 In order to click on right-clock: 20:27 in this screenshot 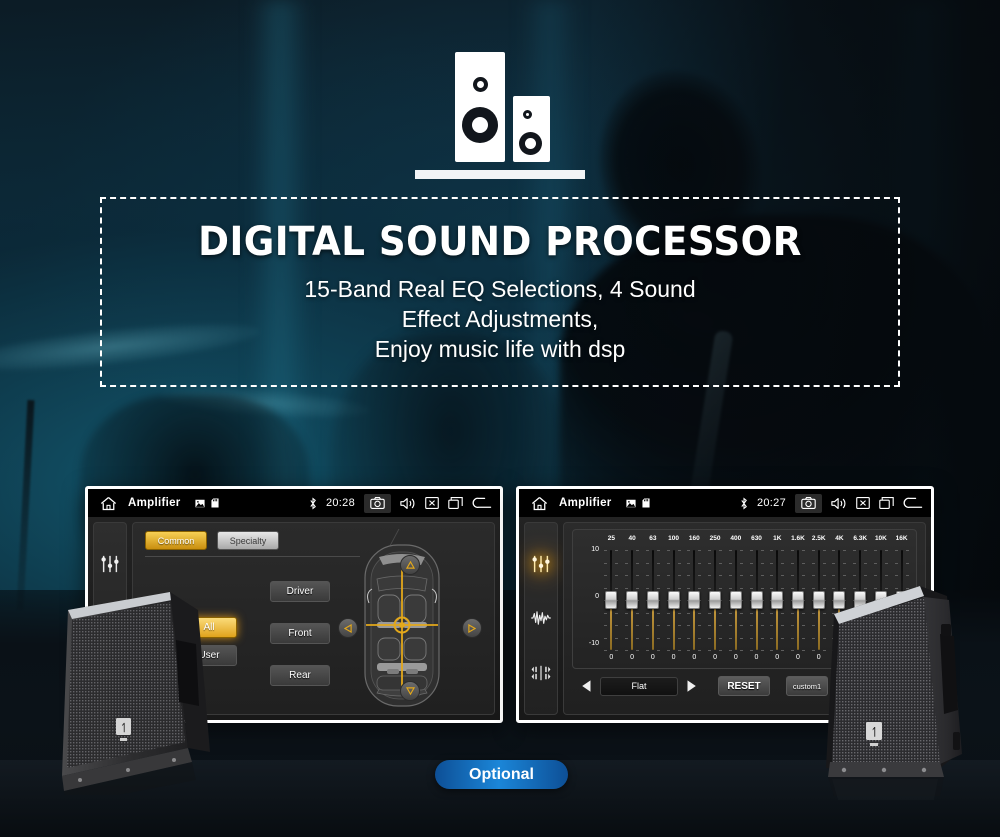, I will do `click(771, 503)`.